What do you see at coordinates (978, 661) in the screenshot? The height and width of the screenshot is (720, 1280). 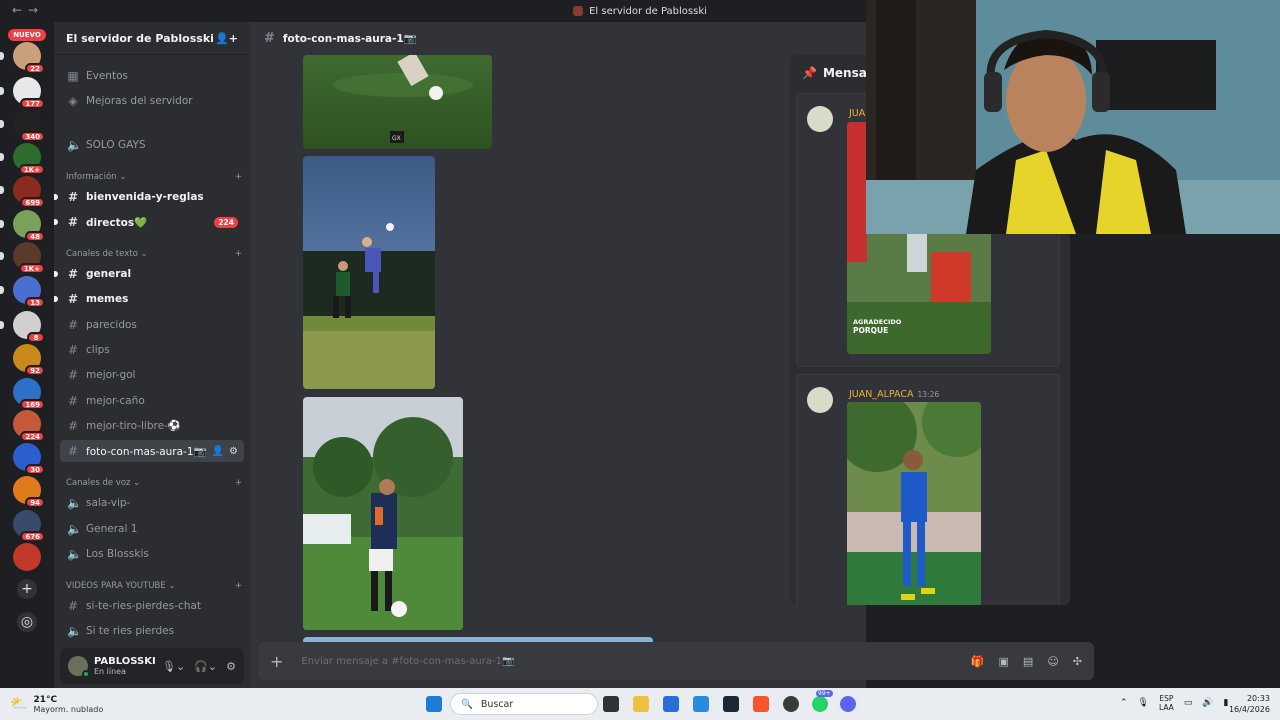 I see `gift-icon: 🎁` at bounding box center [978, 661].